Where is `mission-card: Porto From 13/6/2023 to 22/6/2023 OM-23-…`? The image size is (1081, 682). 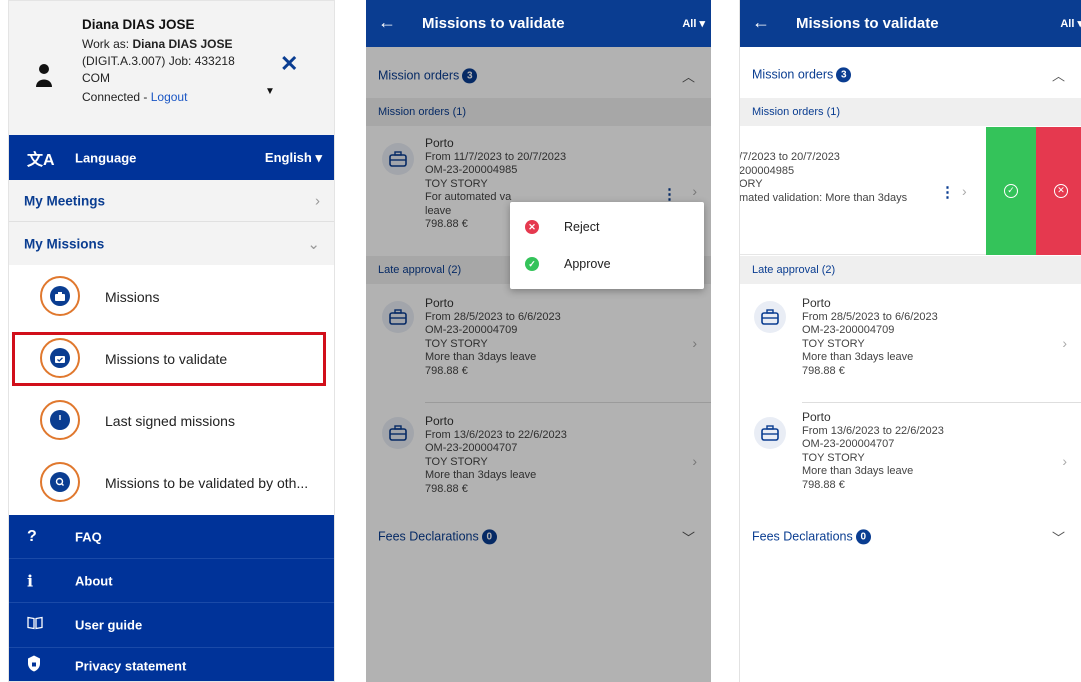
mission-card: Porto From 13/6/2023 to 22/6/2023 OM-23-… is located at coordinates (910, 461).